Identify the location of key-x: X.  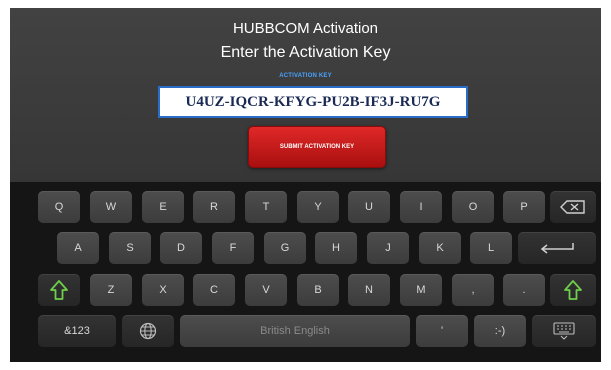
(163, 290).